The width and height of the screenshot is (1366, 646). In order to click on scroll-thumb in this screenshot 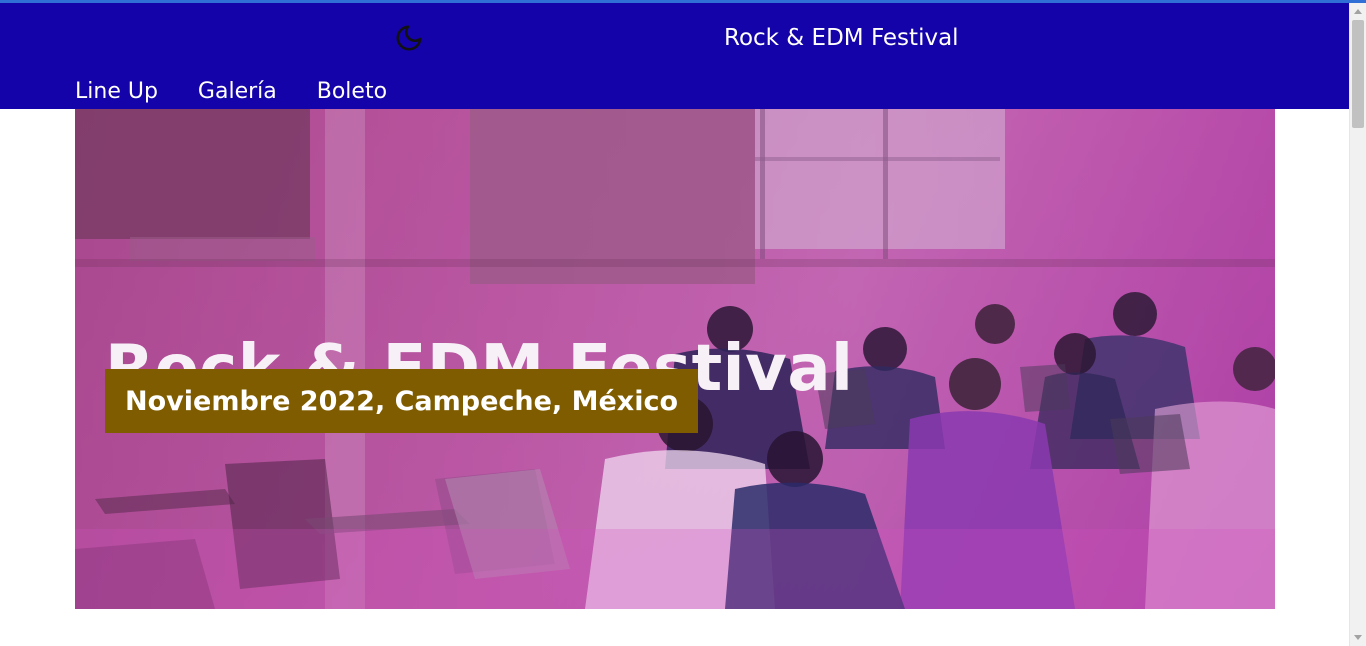, I will do `click(1358, 74)`.